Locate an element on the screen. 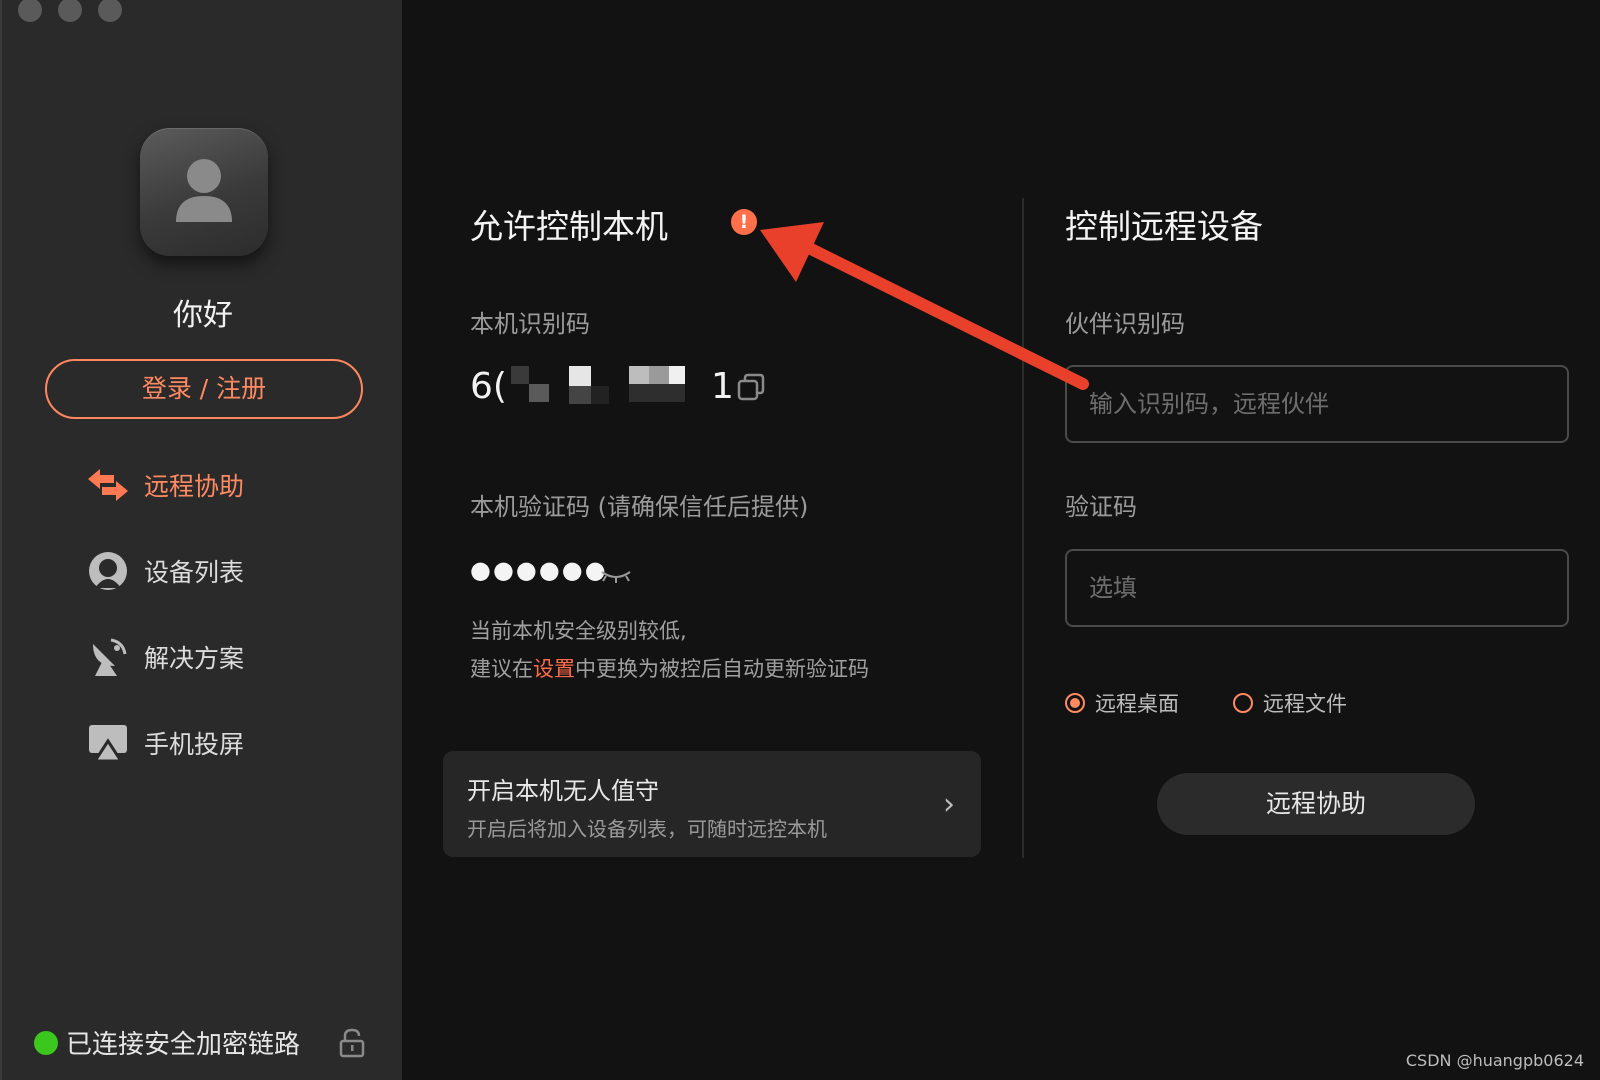 The image size is (1600, 1080). pixelated-id-mosaic is located at coordinates (610, 386).